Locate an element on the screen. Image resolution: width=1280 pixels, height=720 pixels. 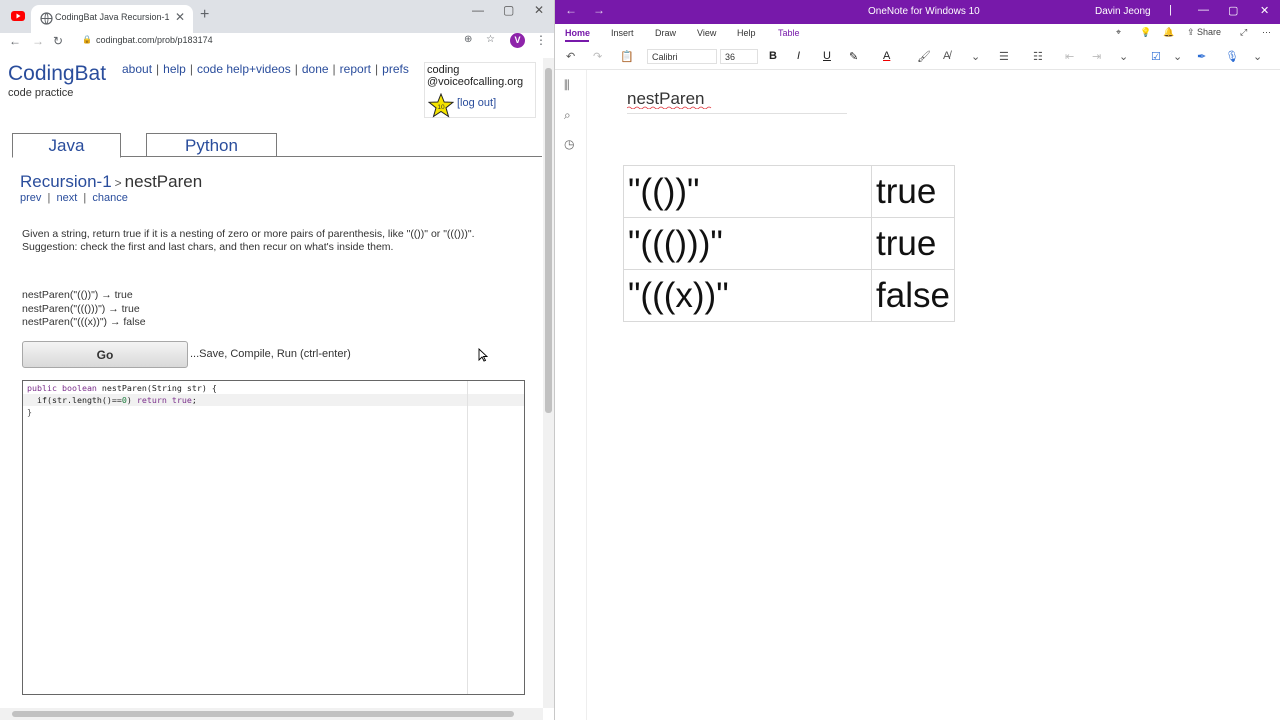
vertical-scrollbar is located at coordinates (548, 383).